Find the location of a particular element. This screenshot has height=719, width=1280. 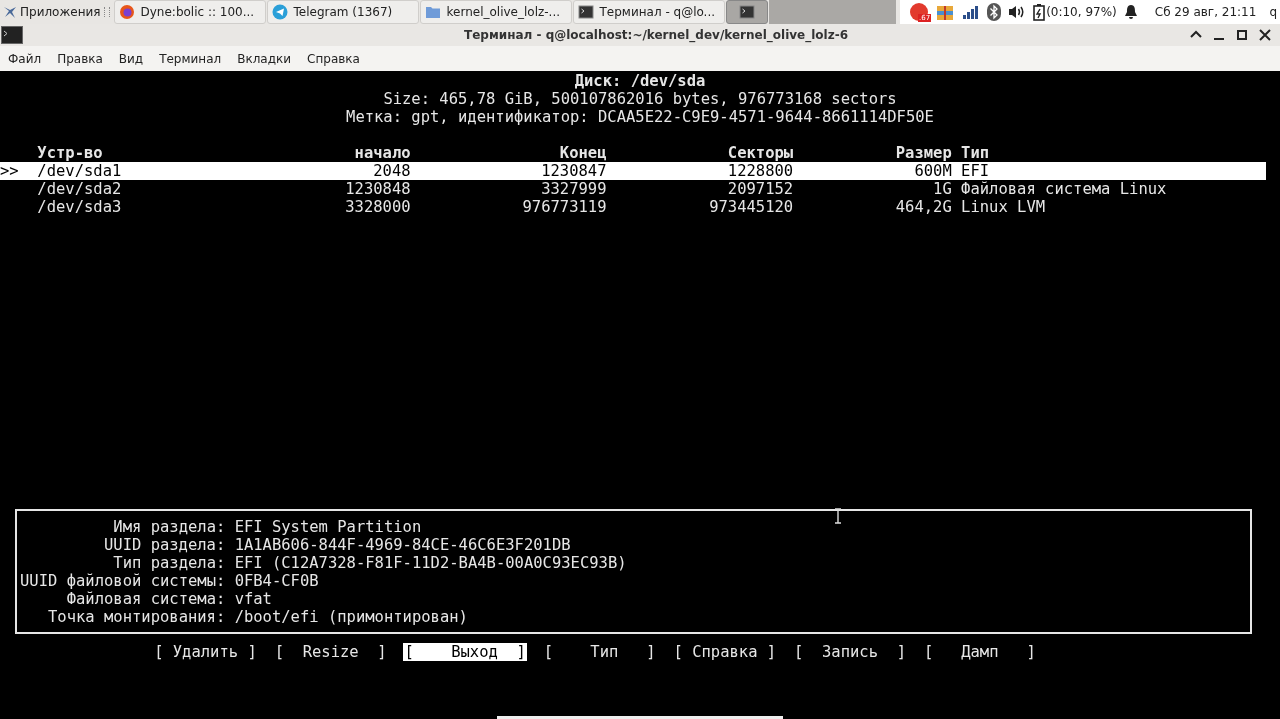

info-value: 0FB4-CF0B is located at coordinates (276, 581).